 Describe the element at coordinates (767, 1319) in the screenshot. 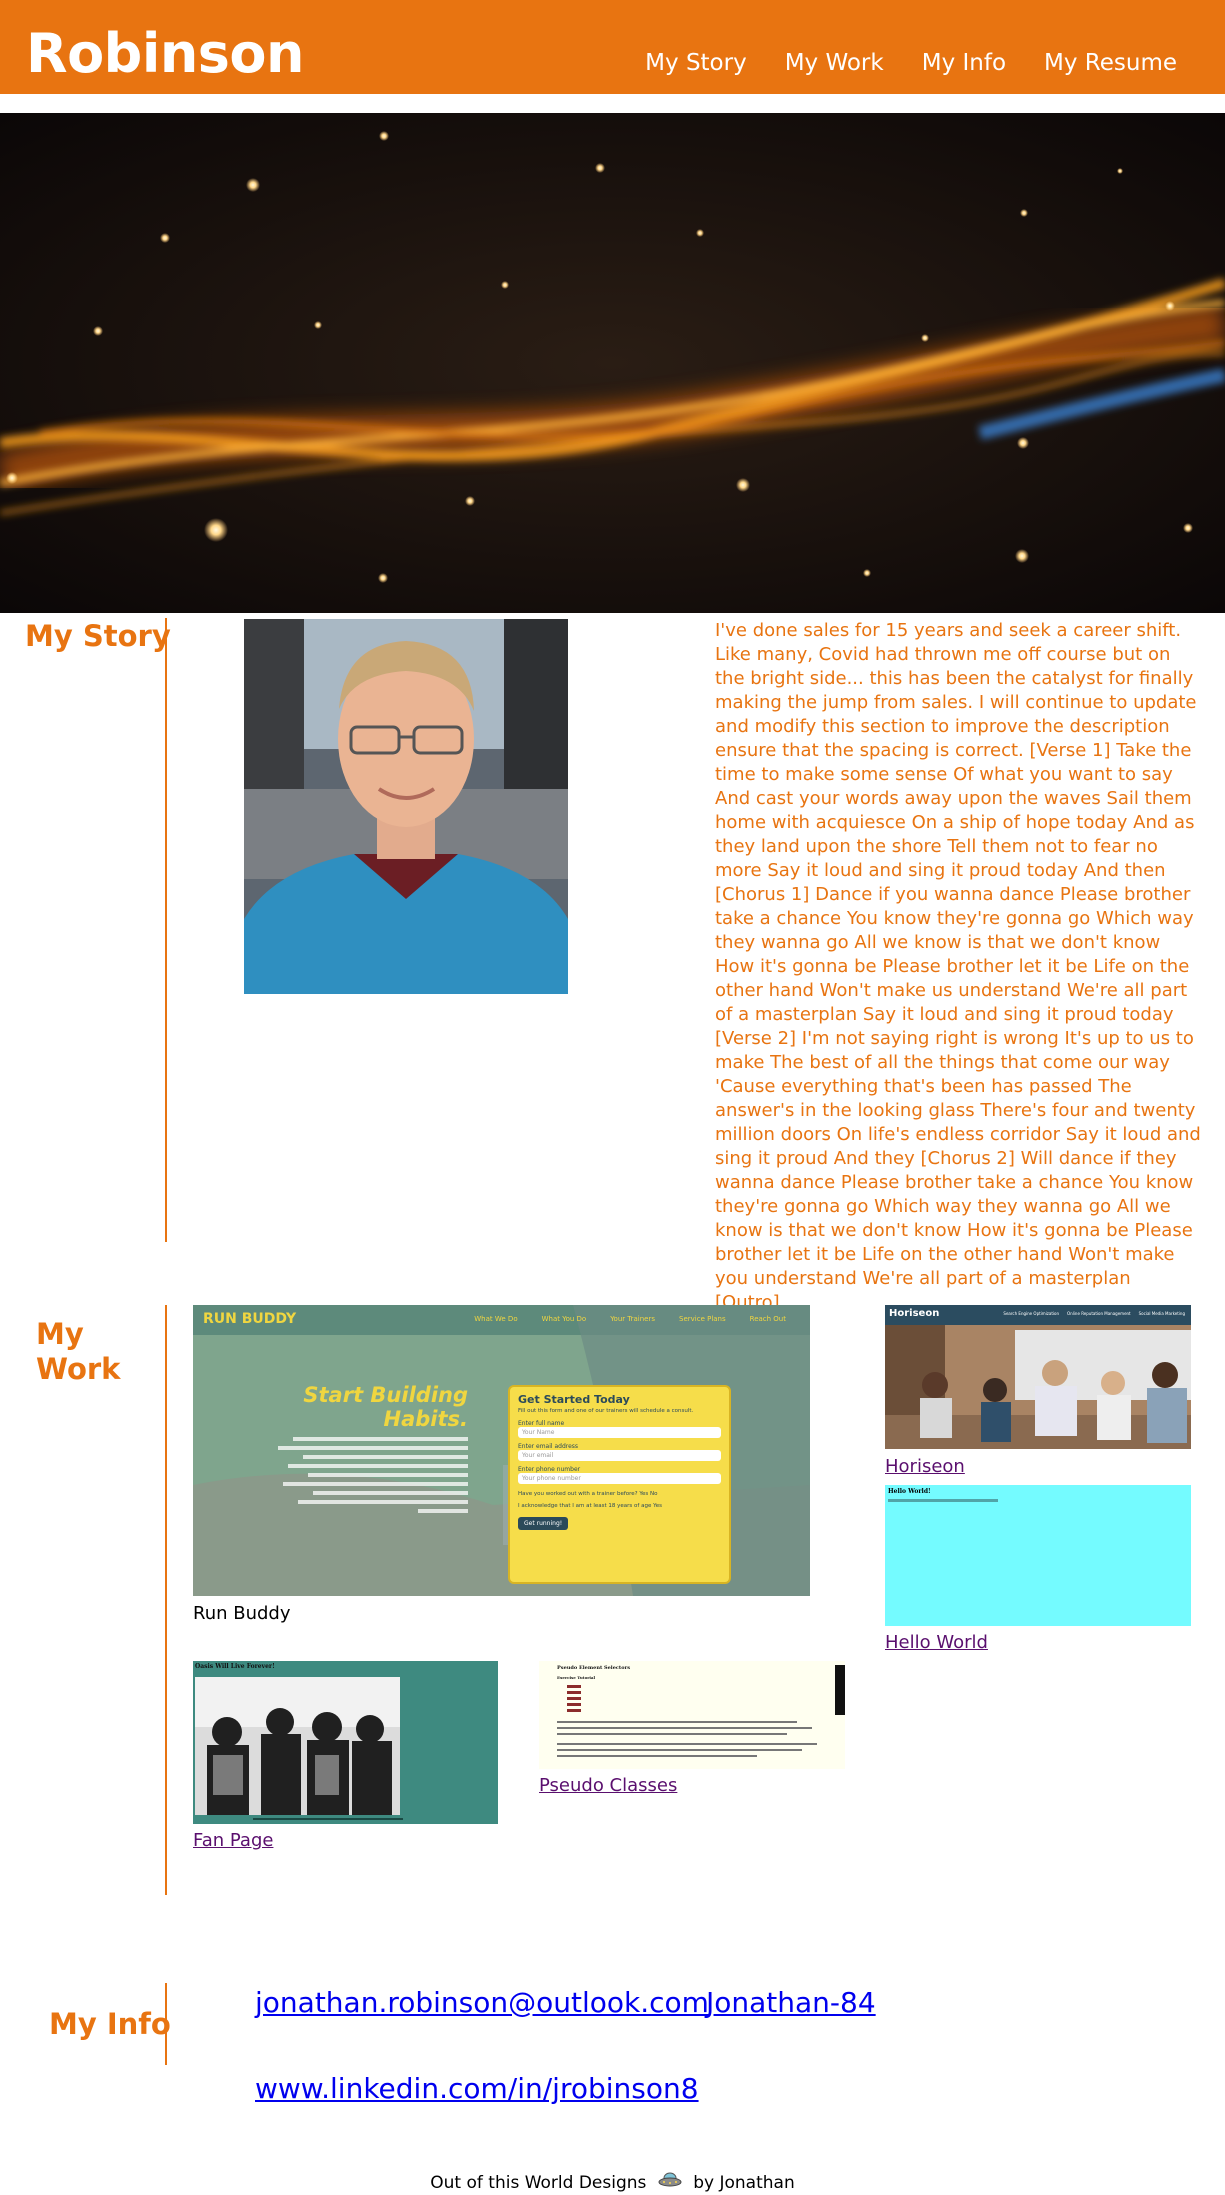

I see `run-buddy-nav-item: Reach Out` at that location.